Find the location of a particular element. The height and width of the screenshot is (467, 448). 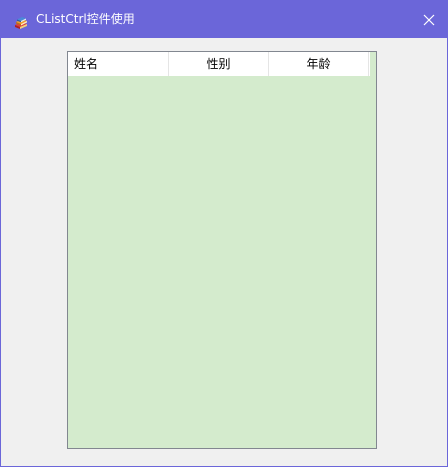

title-bar: CListCtrl控件使用 is located at coordinates (224, 19).